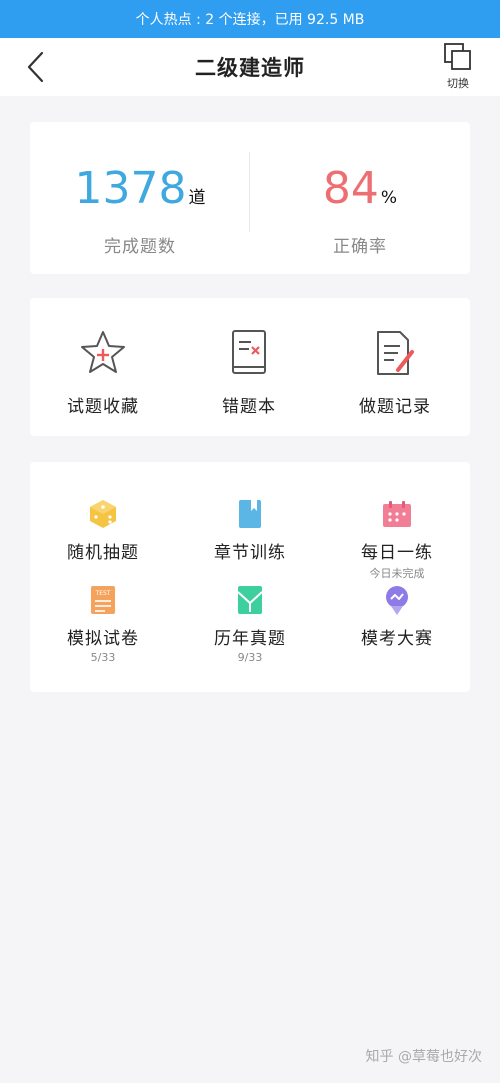 Image resolution: width=500 pixels, height=1083 pixels. I want to click on status-bar-text: 个人热点 : 2 个连接，已用 92.5 MB, so click(250, 20).